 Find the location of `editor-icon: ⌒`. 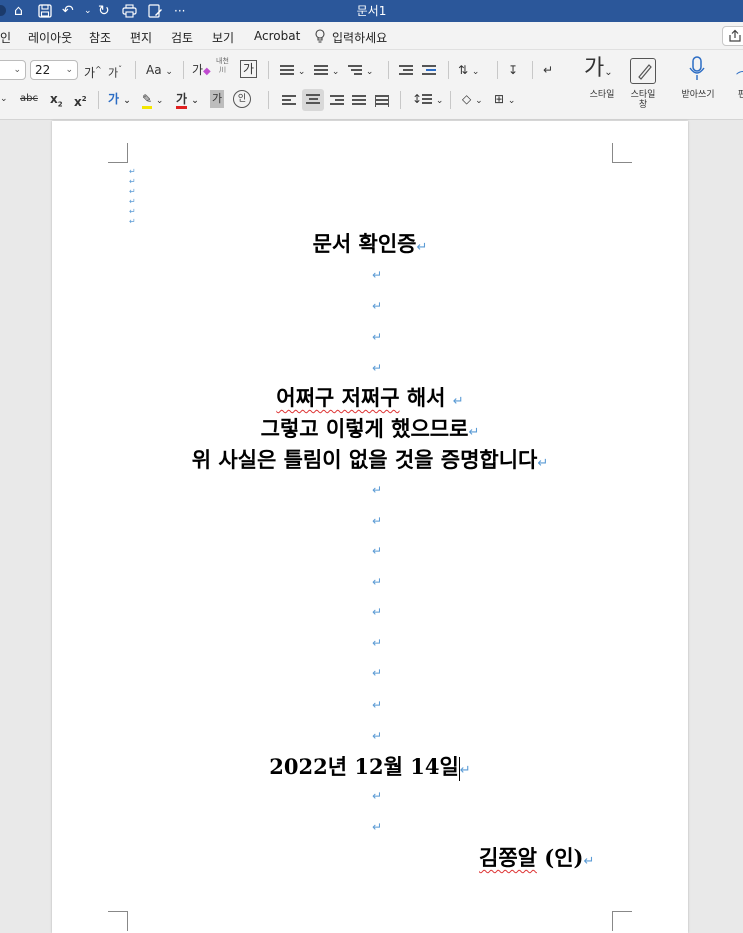

editor-icon: ⌒ is located at coordinates (739, 79).